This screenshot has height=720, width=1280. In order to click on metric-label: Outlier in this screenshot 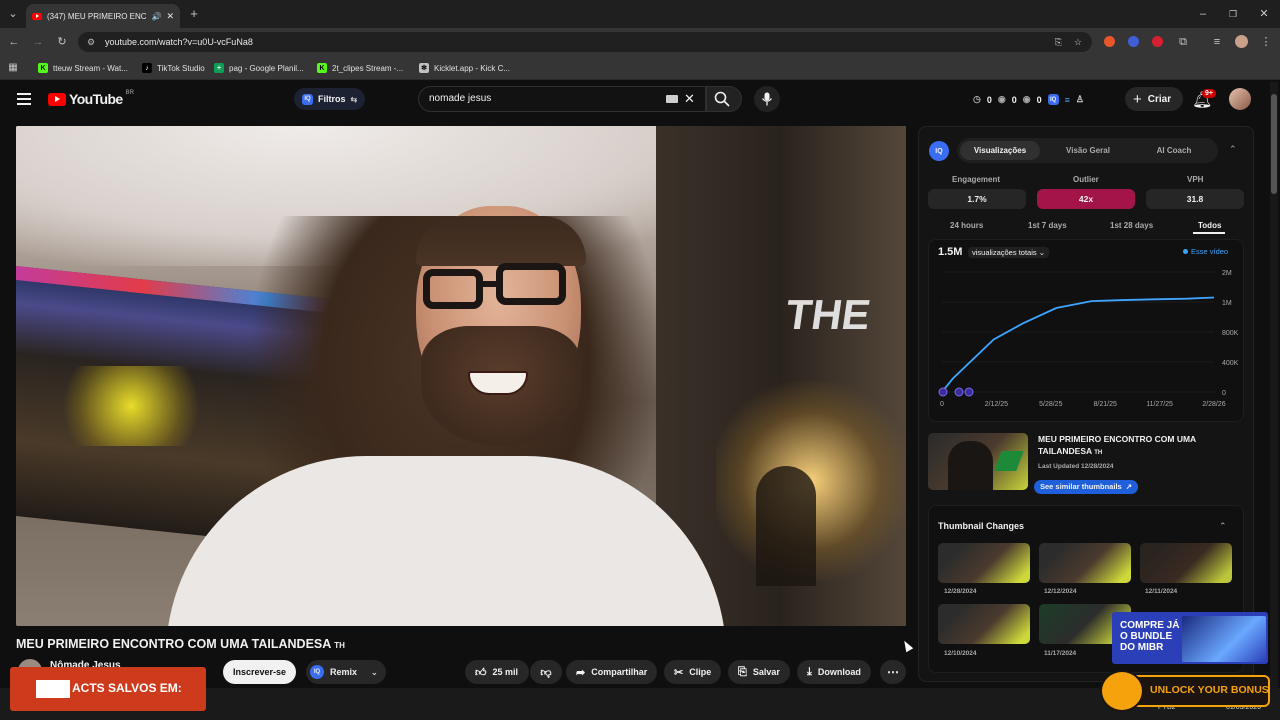, I will do `click(1086, 179)`.